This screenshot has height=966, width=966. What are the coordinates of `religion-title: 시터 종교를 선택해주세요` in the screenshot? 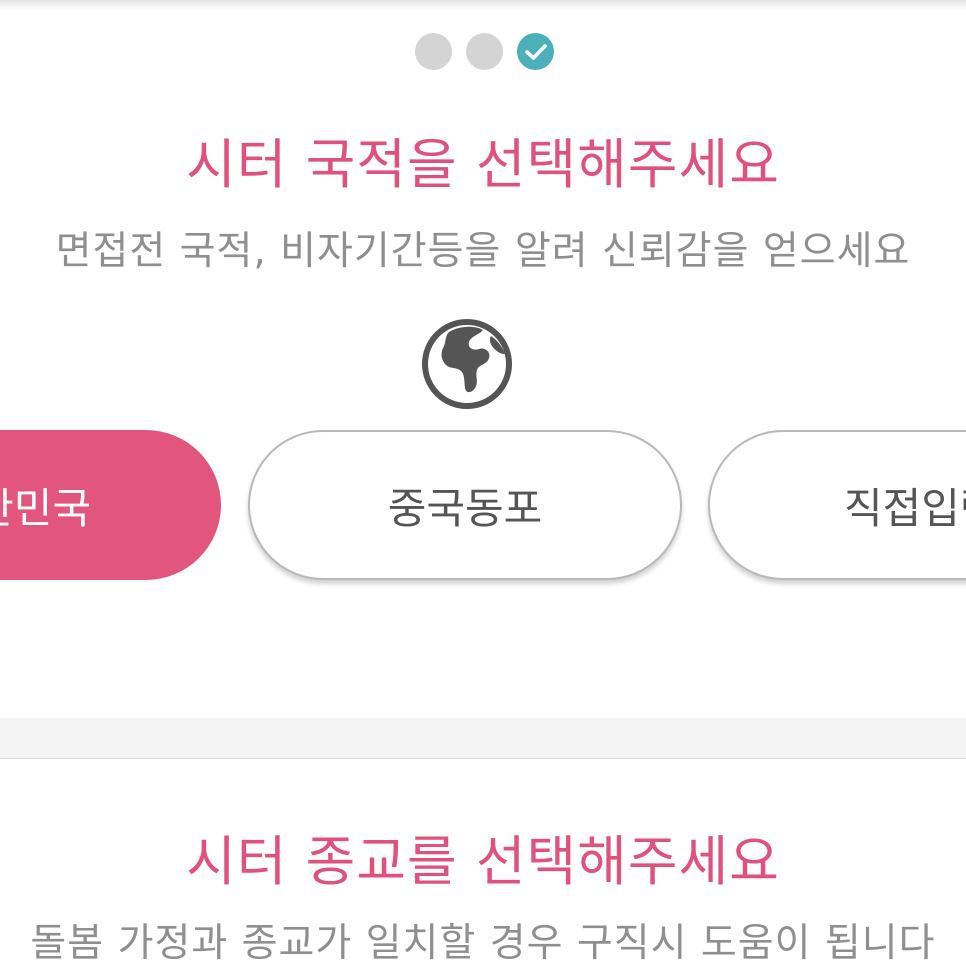 It's located at (483, 861).